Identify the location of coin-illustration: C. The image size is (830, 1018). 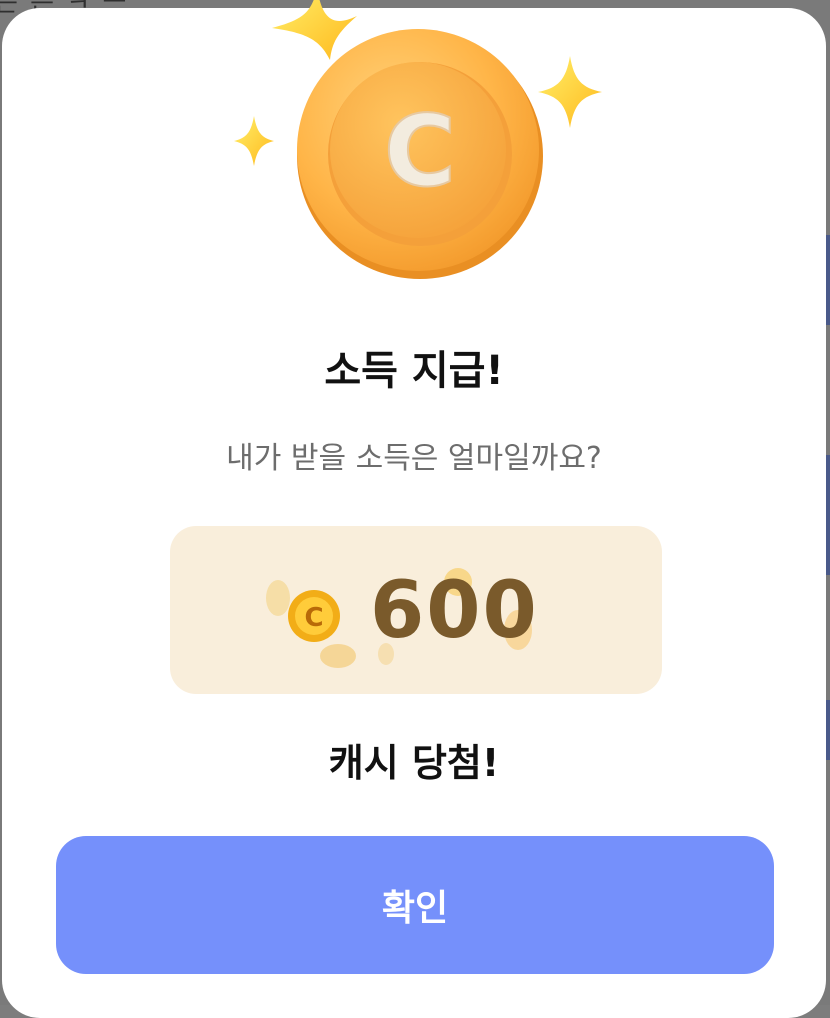
(418, 139).